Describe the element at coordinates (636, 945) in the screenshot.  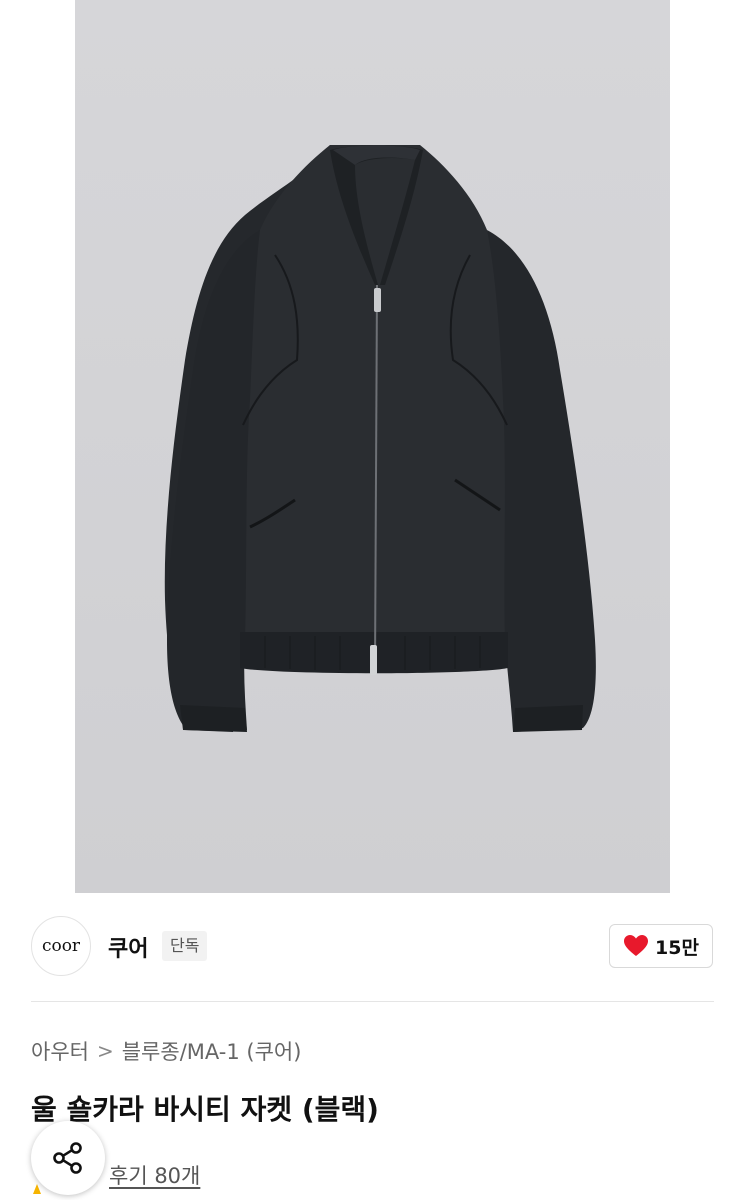
I see `heart-icon` at that location.